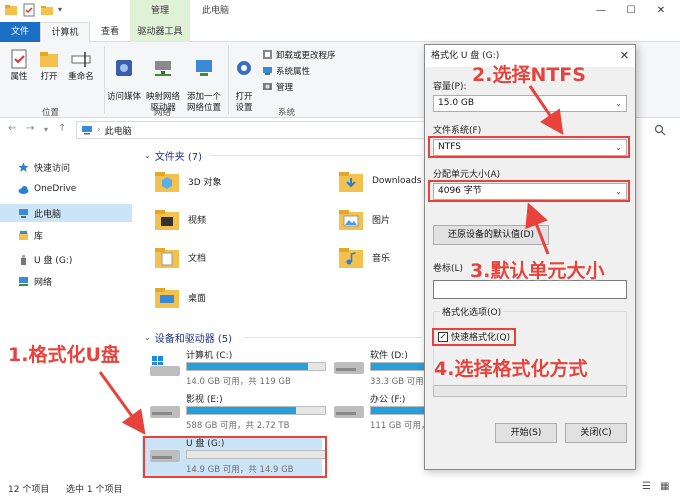 The height and width of the screenshot is (497, 680). I want to click on allocation-unit-label: 分配单元大小(A), so click(467, 175).